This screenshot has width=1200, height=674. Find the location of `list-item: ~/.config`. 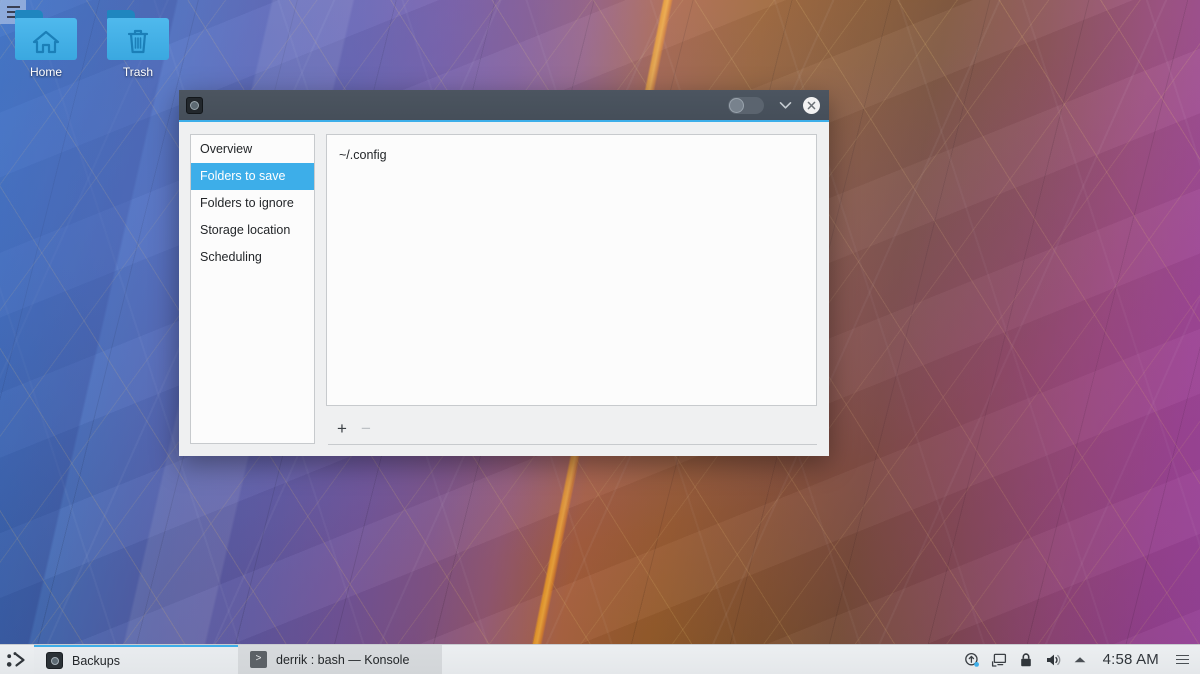

list-item: ~/.config is located at coordinates (571, 155).